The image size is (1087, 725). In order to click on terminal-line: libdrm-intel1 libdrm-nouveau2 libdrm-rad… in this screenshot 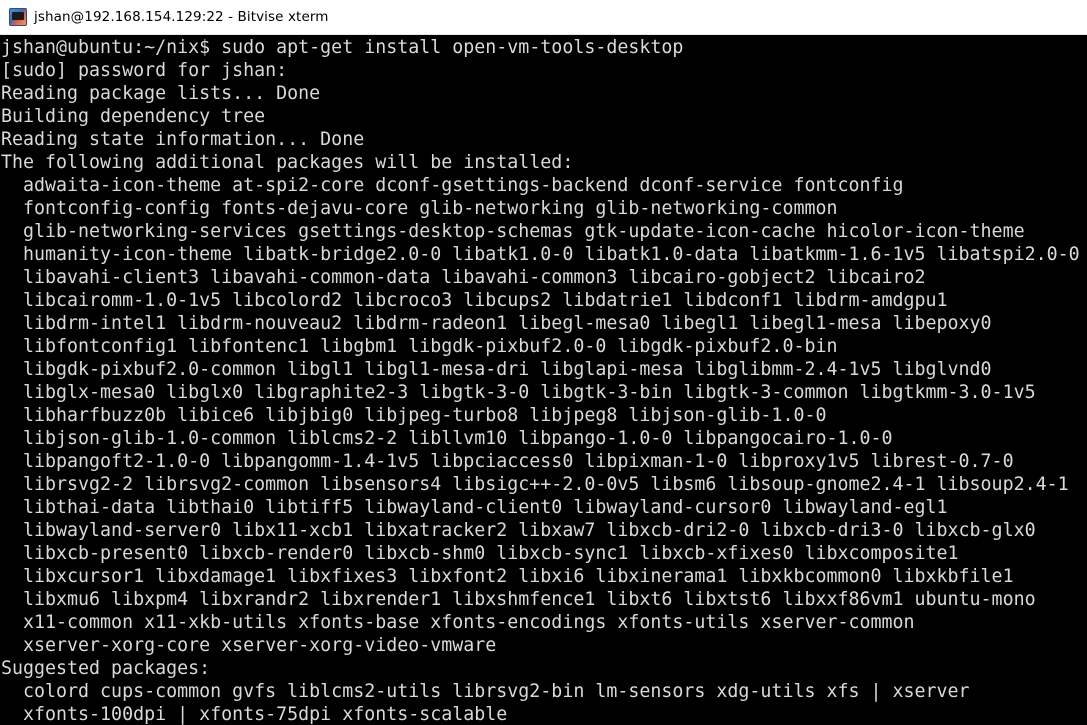, I will do `click(496, 323)`.